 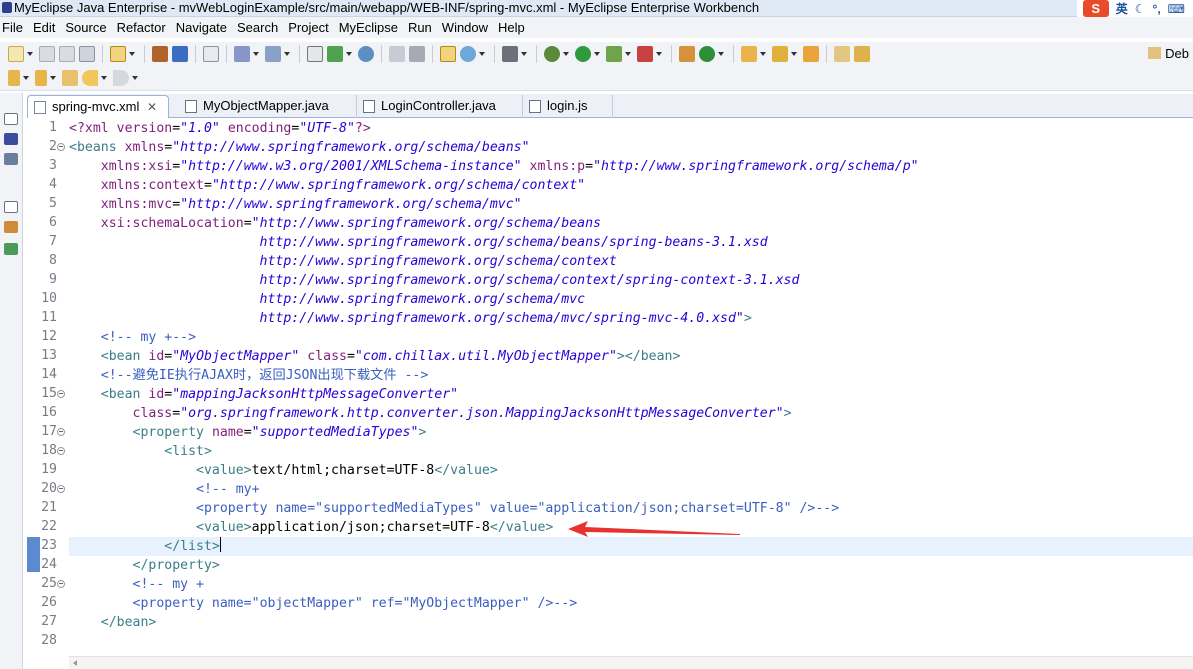 What do you see at coordinates (749, 54) in the screenshot?
I see `open-folder-icon` at bounding box center [749, 54].